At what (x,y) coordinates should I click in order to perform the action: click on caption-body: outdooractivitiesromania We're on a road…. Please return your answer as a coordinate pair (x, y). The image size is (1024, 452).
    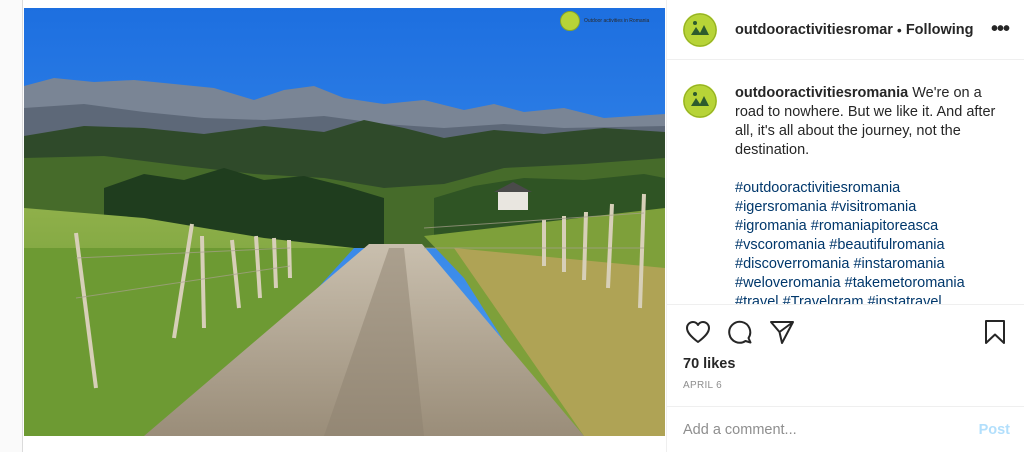
    Looking at the image, I should click on (872, 194).